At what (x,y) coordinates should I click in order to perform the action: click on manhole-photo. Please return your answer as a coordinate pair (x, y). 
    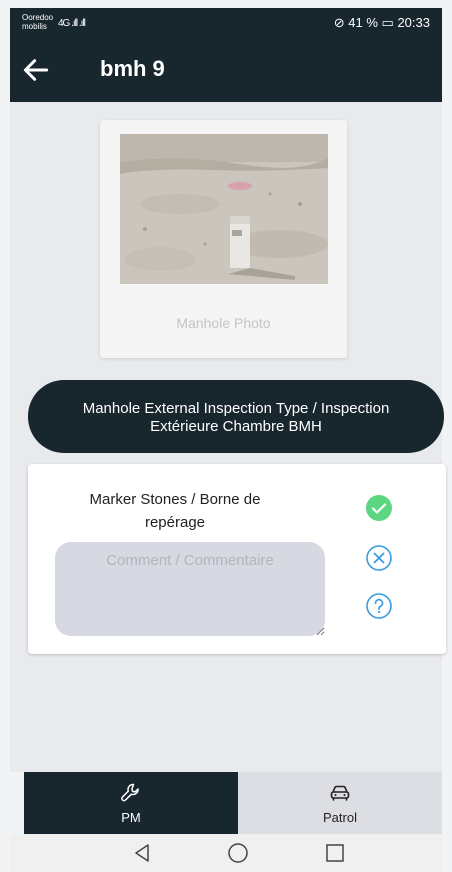
    Looking at the image, I should click on (224, 209).